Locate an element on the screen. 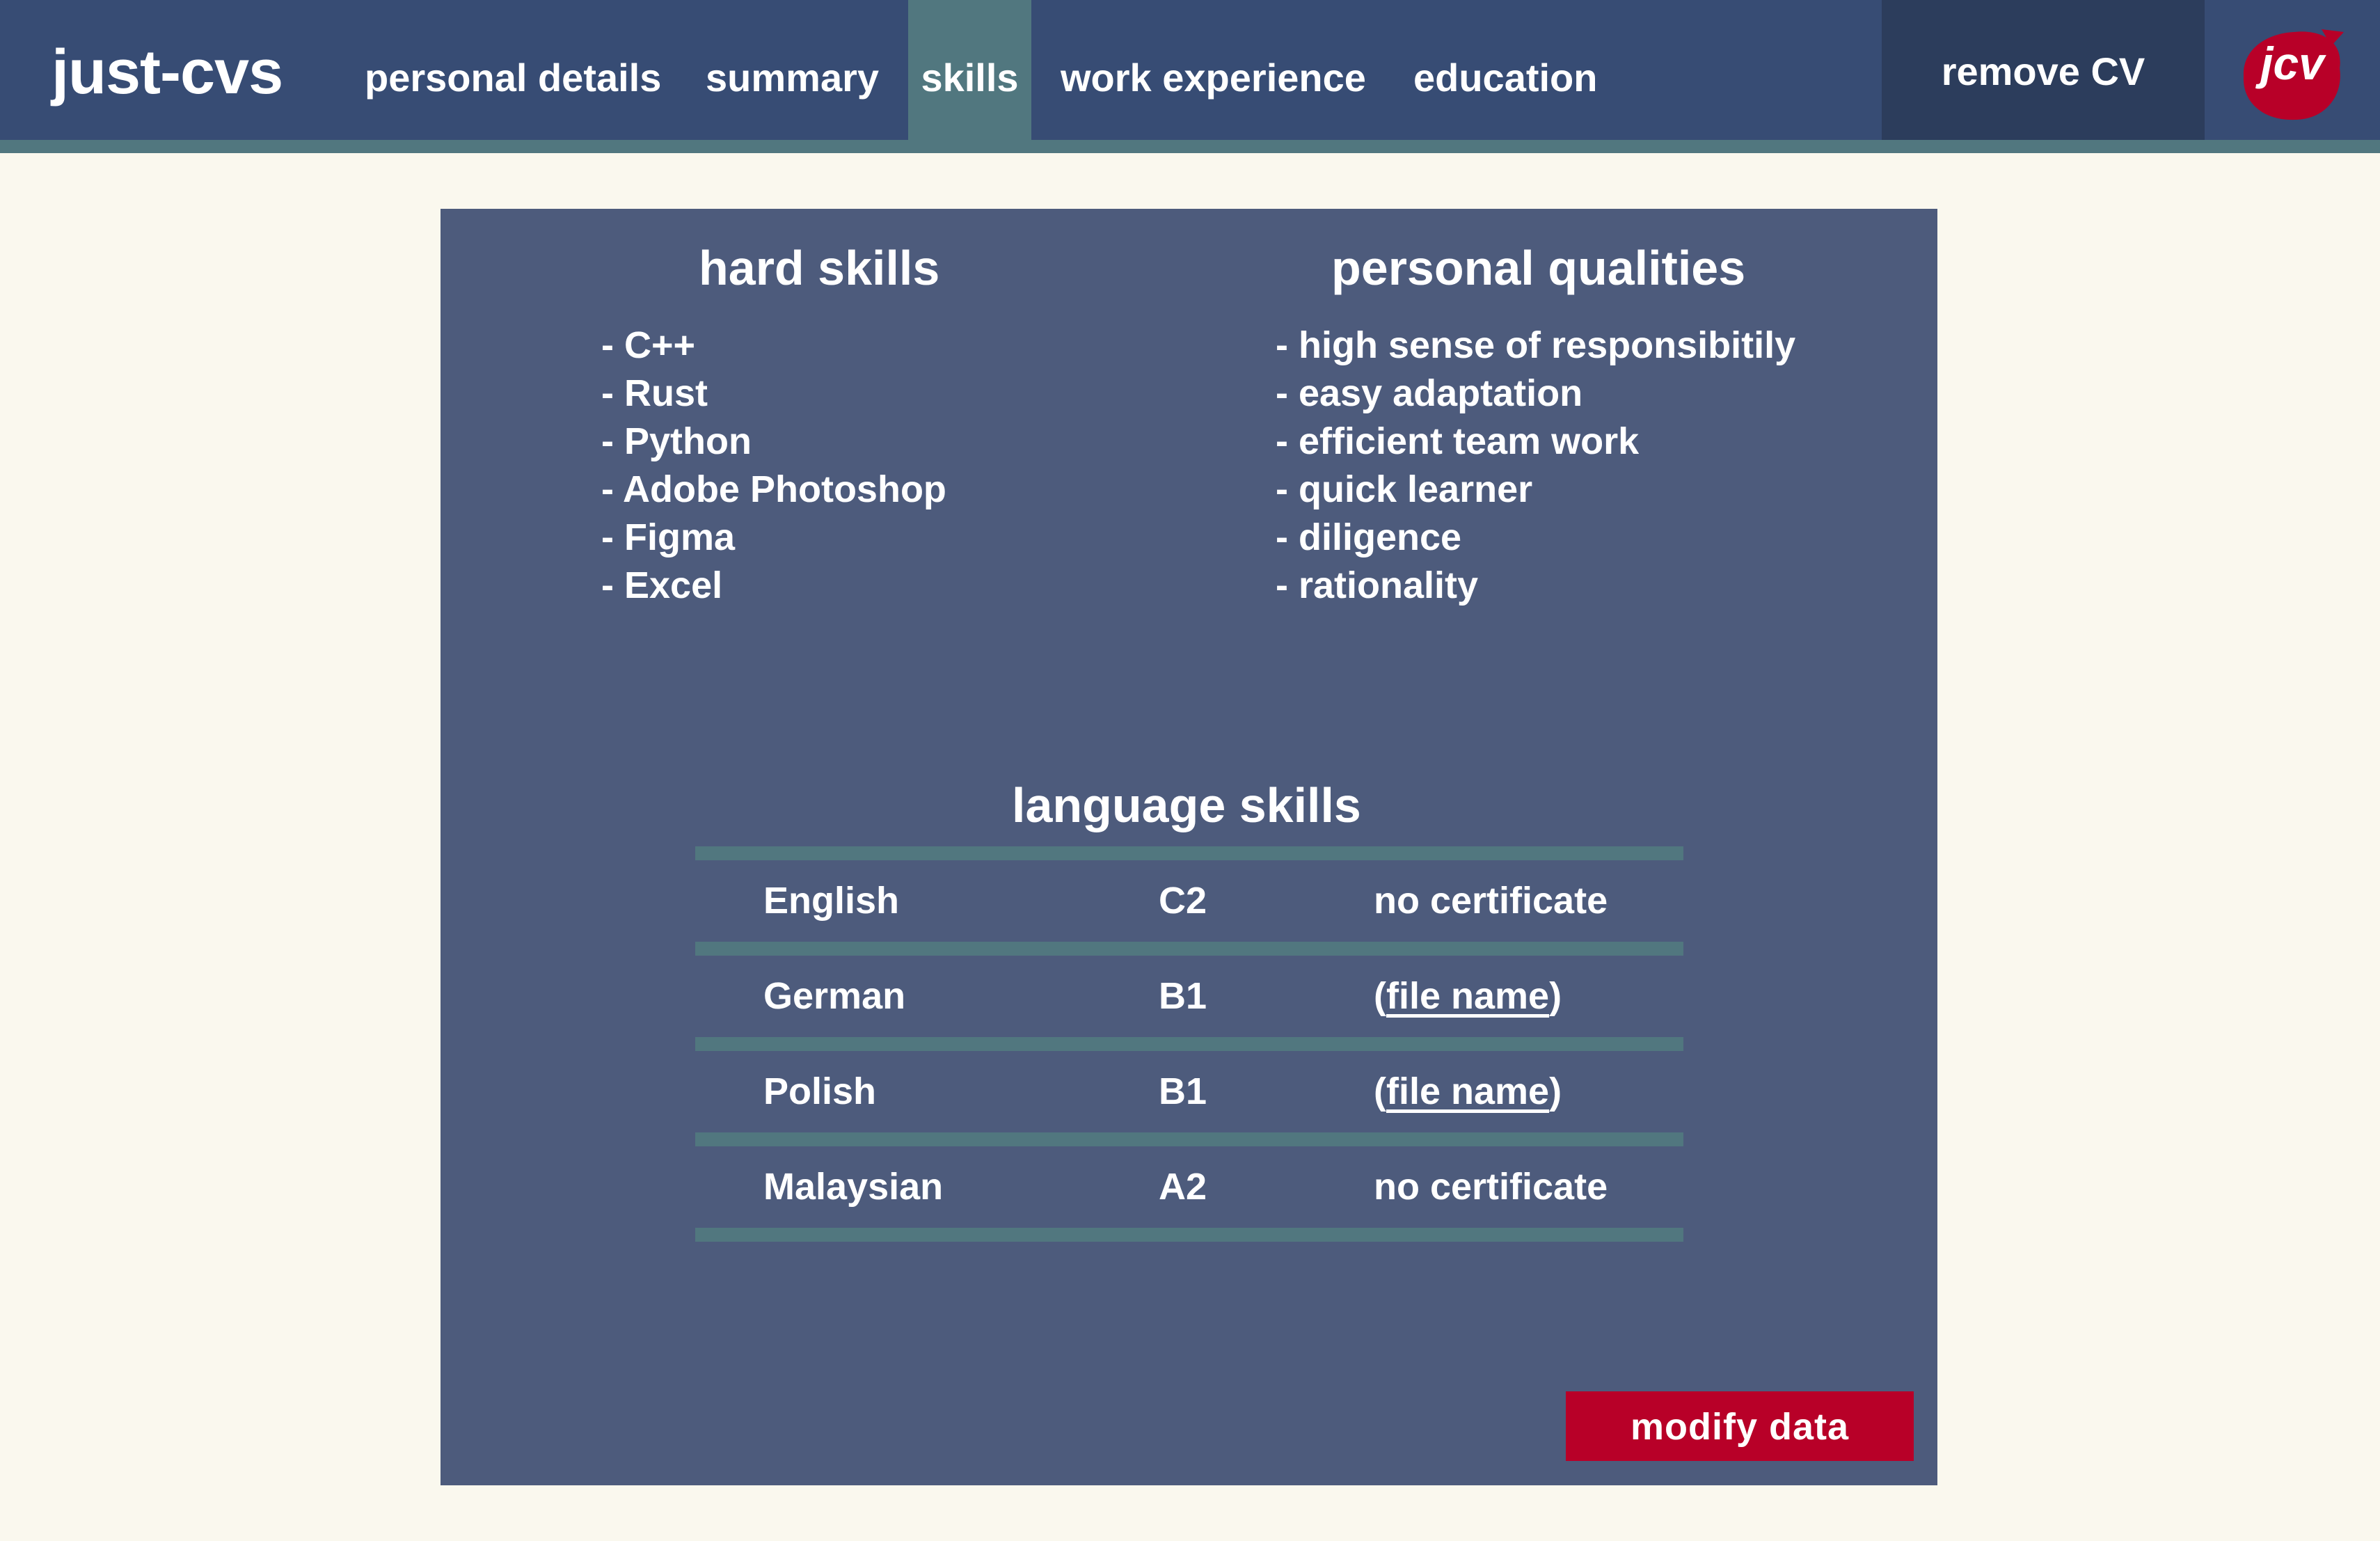  list-item: - Figma is located at coordinates (668, 537).